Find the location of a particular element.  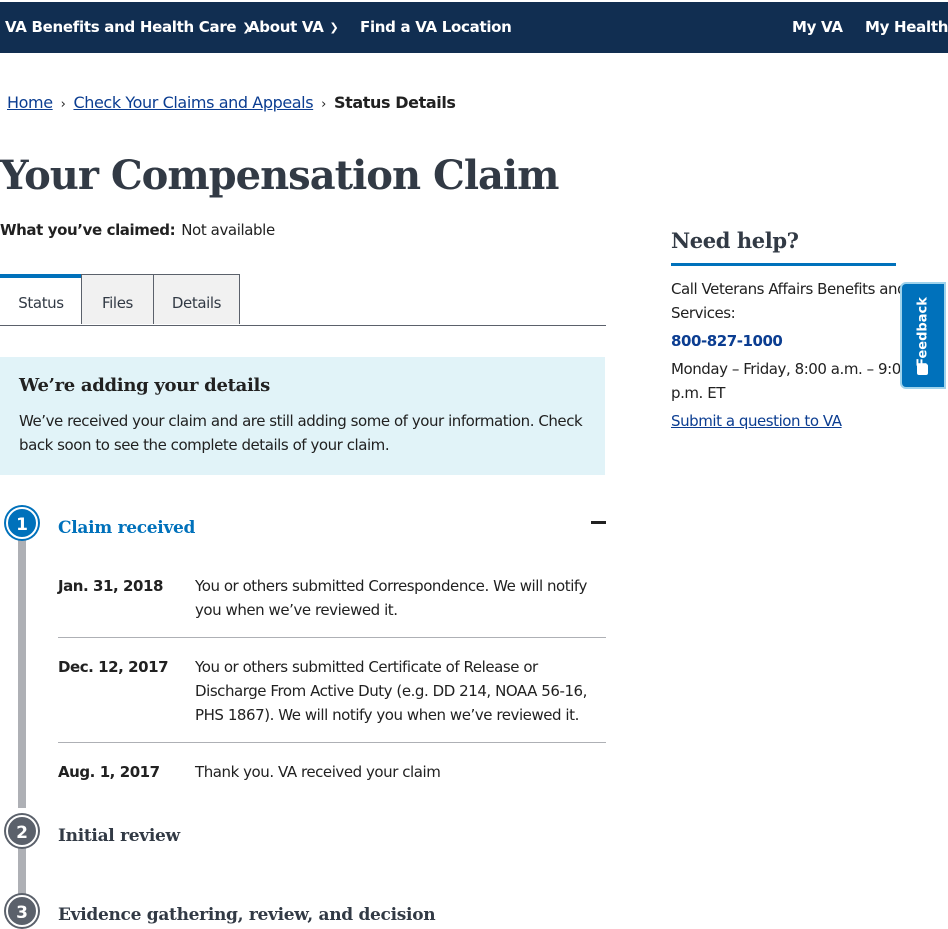

event-date: Dec. 12, 2017 is located at coordinates (113, 667).